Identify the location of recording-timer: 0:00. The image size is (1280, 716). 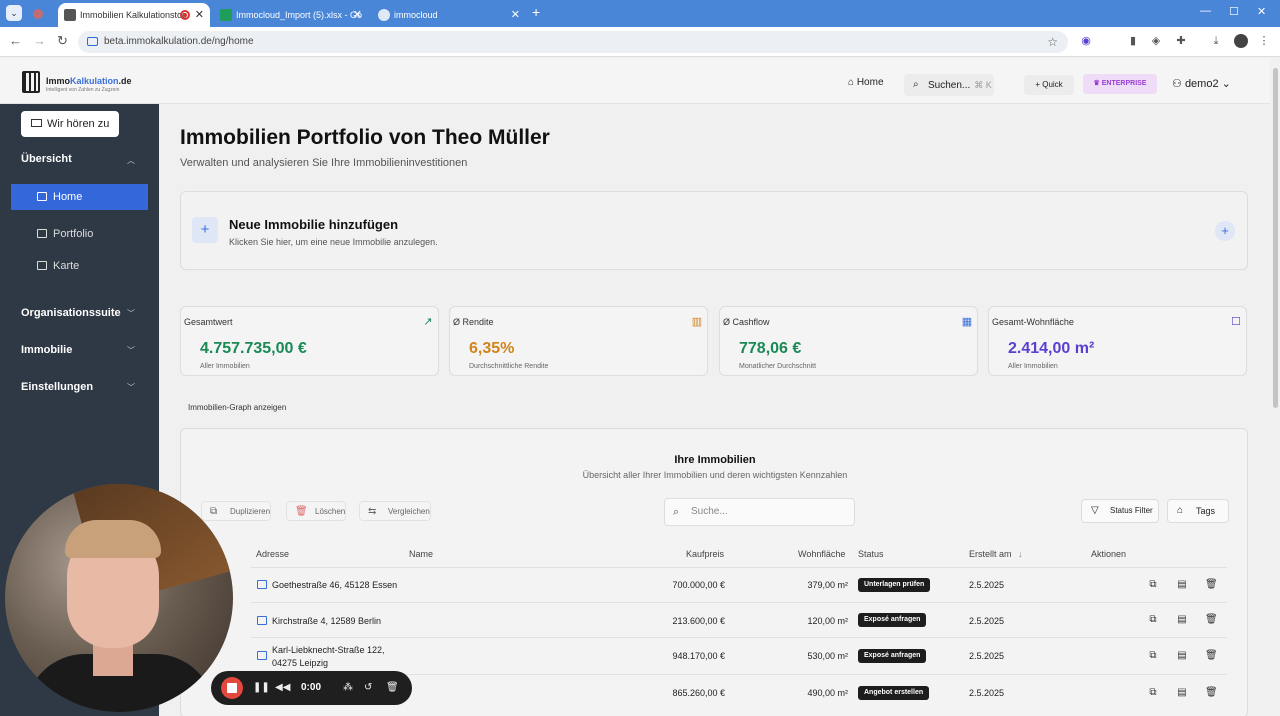
(311, 687).